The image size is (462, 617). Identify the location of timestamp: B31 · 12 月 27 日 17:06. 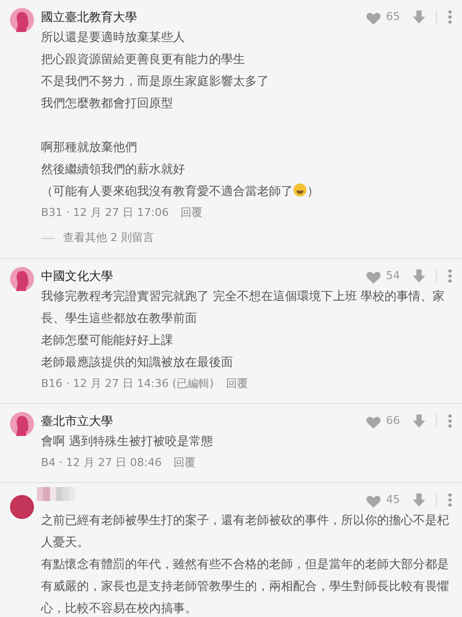
(105, 212).